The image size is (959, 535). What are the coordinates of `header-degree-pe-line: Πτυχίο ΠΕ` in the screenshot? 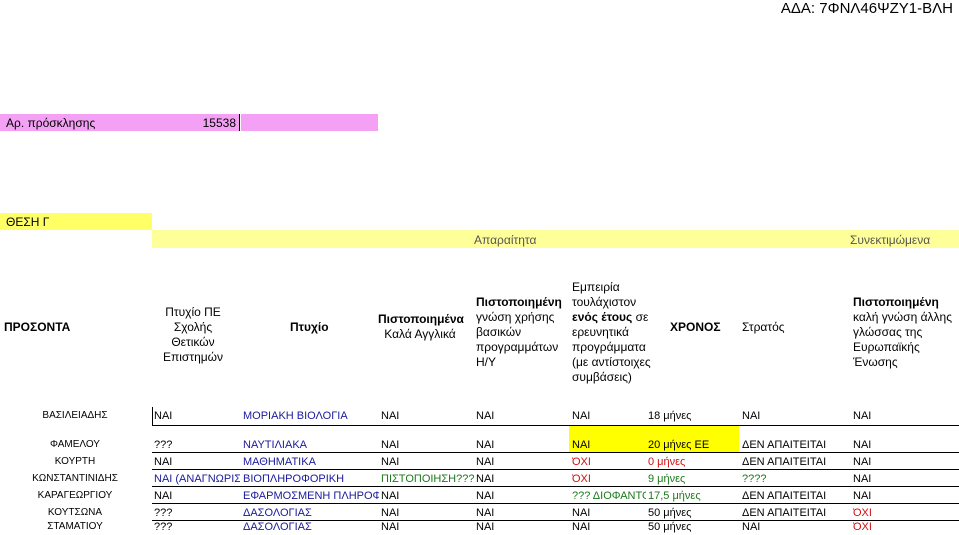 It's located at (193, 312).